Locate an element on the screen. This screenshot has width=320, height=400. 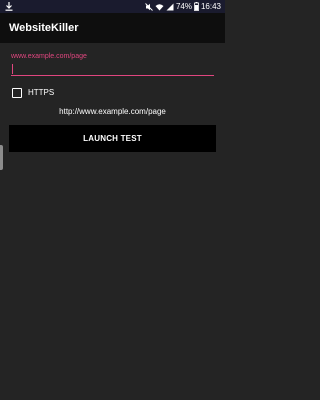
app-bar: WebsiteKiller is located at coordinates (112, 28).